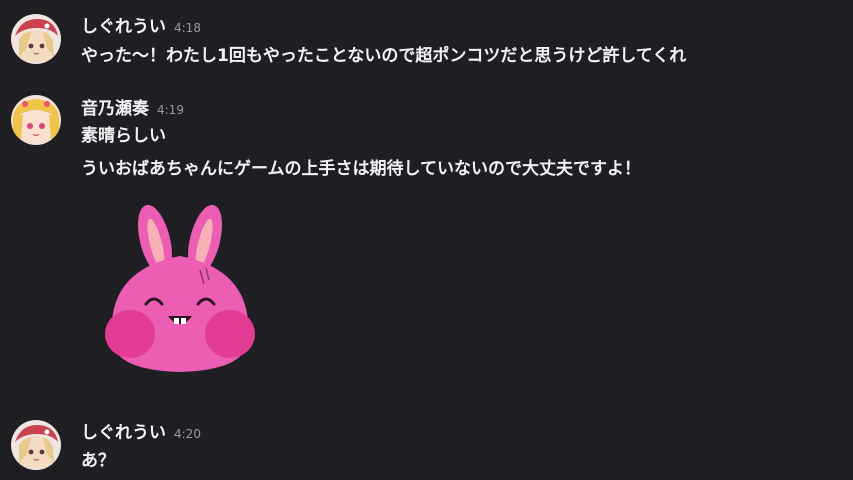 This screenshot has width=853, height=480. Describe the element at coordinates (98, 461) in the screenshot. I see `message-text: あ？` at that location.